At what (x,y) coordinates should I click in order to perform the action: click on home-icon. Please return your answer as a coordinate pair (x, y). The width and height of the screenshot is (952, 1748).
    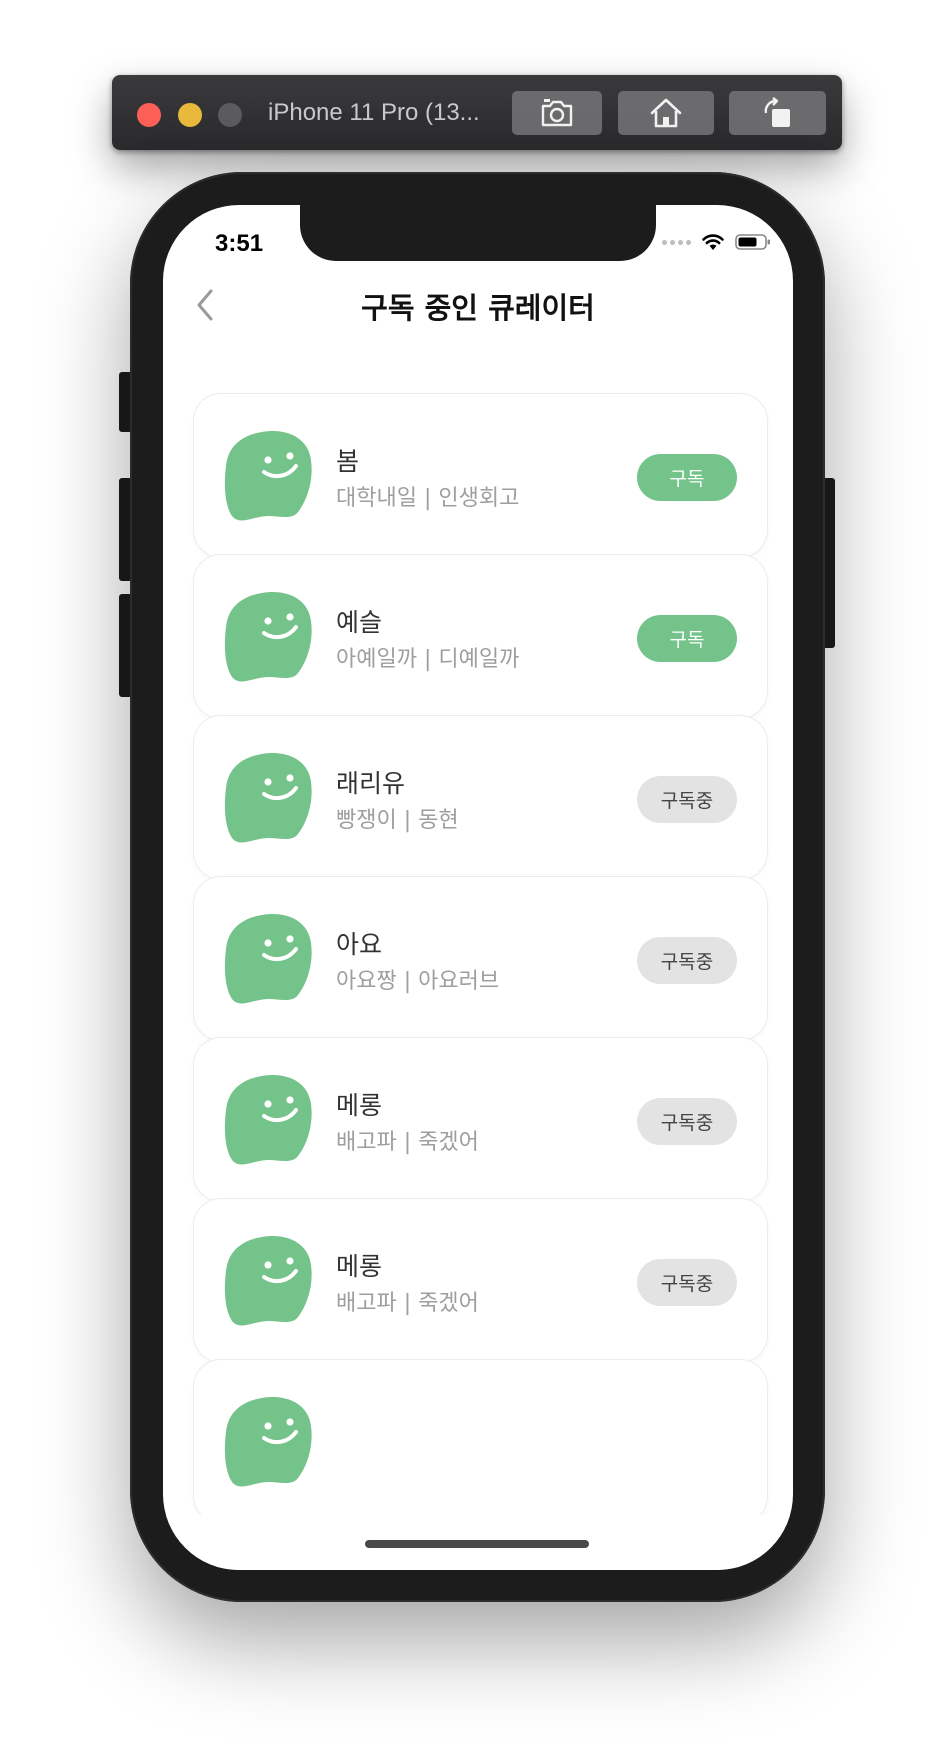
    Looking at the image, I should click on (666, 113).